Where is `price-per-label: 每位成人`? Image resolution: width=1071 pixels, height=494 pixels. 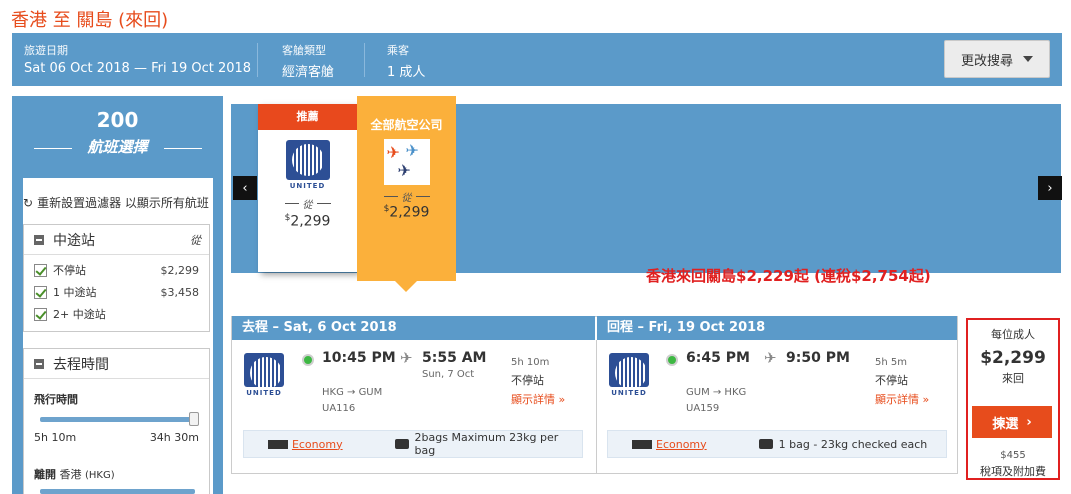 price-per-label: 每位成人 is located at coordinates (1013, 334).